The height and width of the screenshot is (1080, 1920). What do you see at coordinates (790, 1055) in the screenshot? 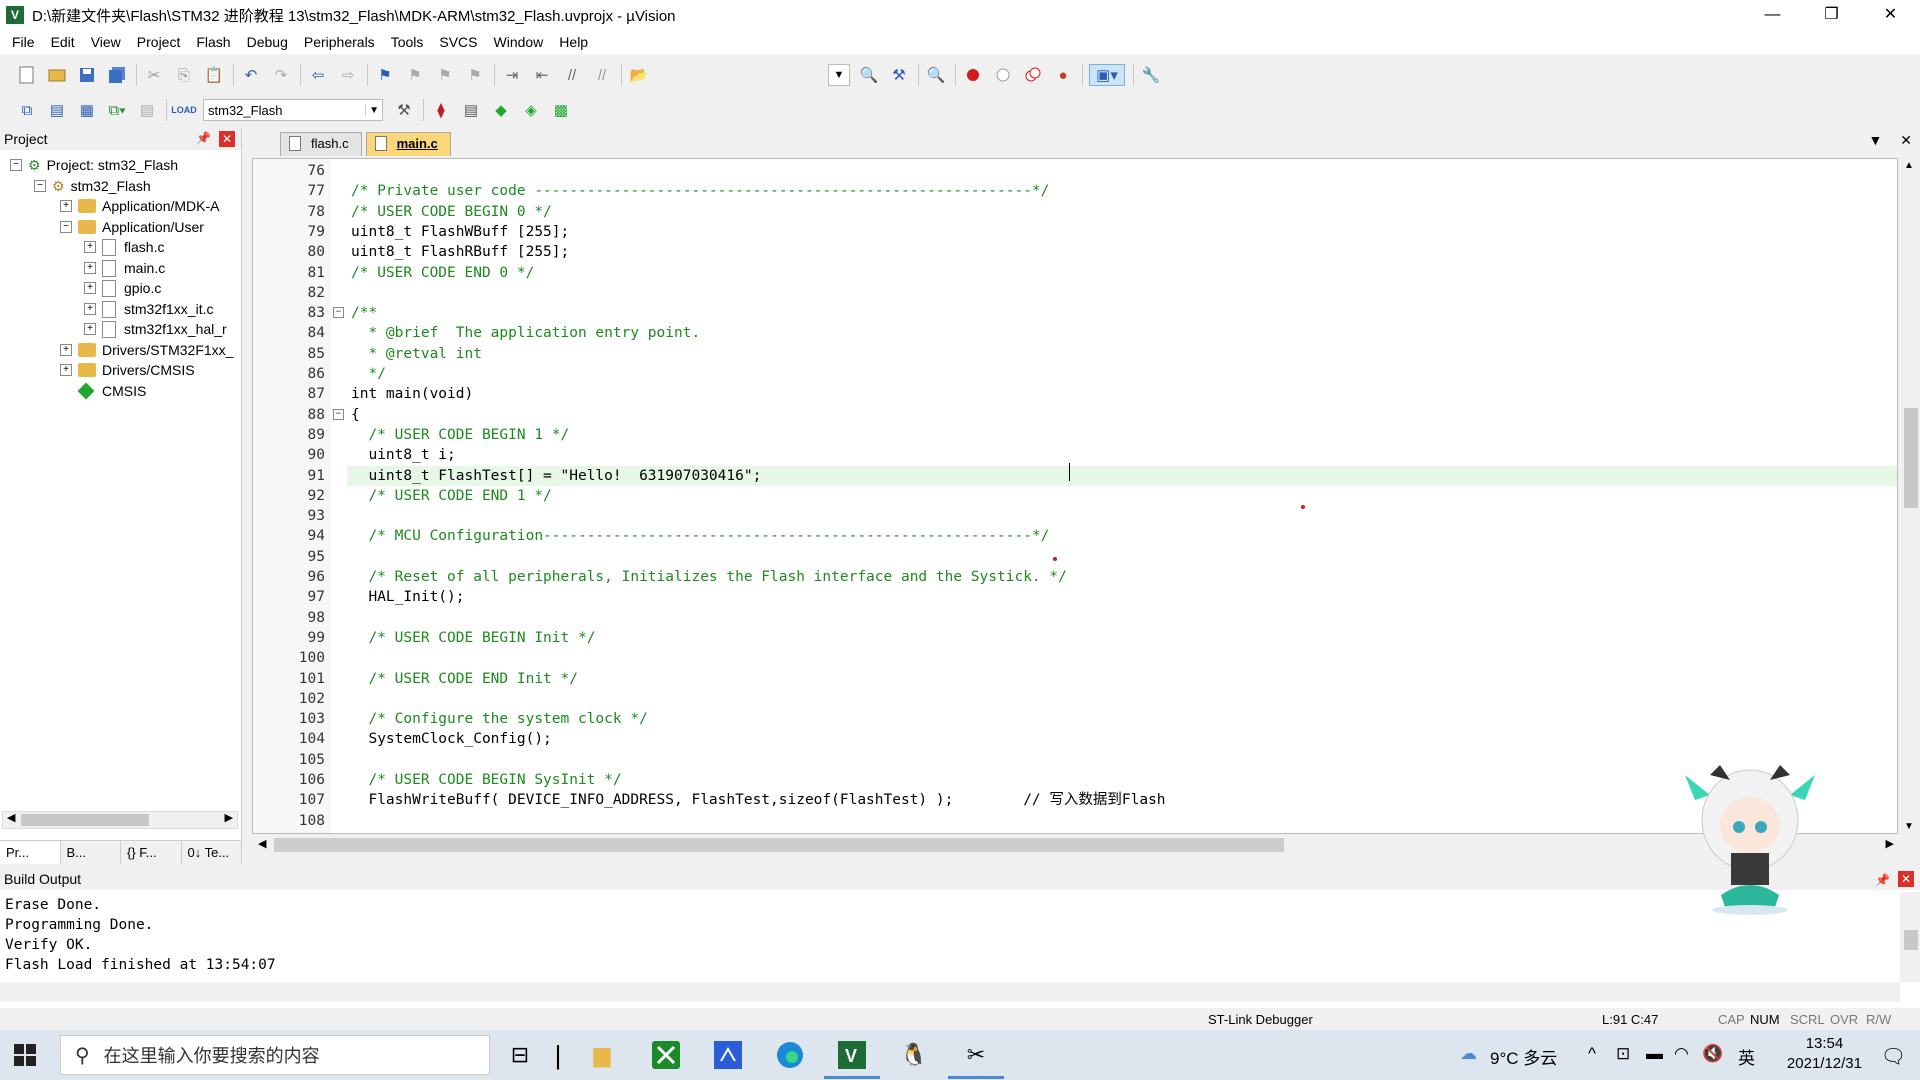
I see `edge-browser-icon` at bounding box center [790, 1055].